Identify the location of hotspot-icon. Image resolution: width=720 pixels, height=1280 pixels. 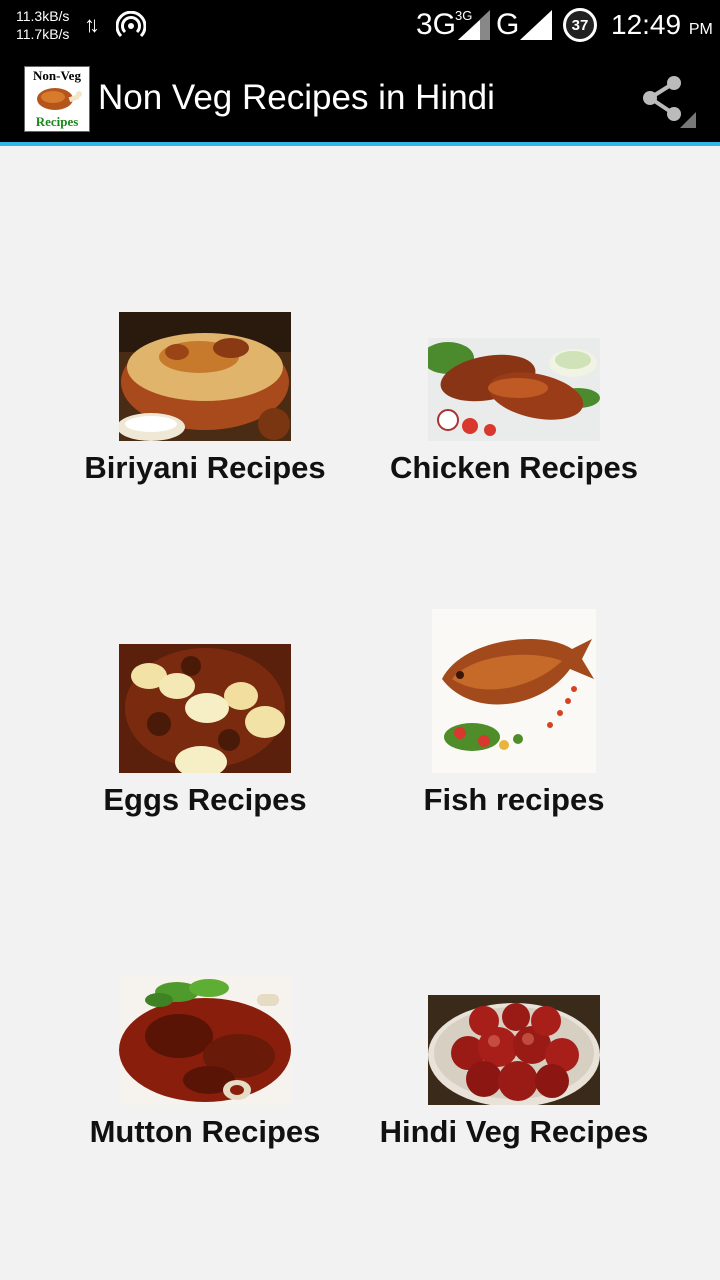
(131, 24).